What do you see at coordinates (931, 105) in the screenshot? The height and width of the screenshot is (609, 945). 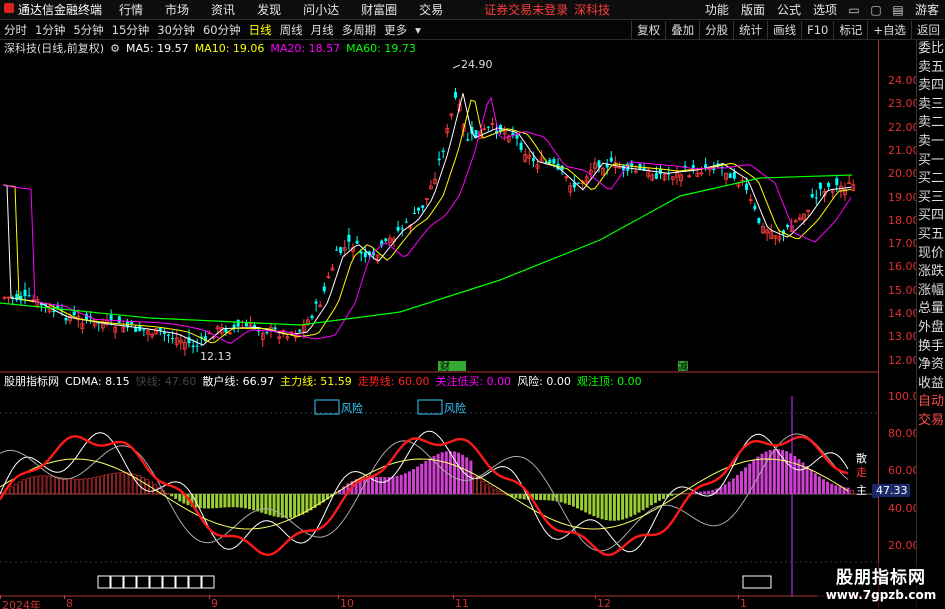 I see `side-panel-item: 卖三` at bounding box center [931, 105].